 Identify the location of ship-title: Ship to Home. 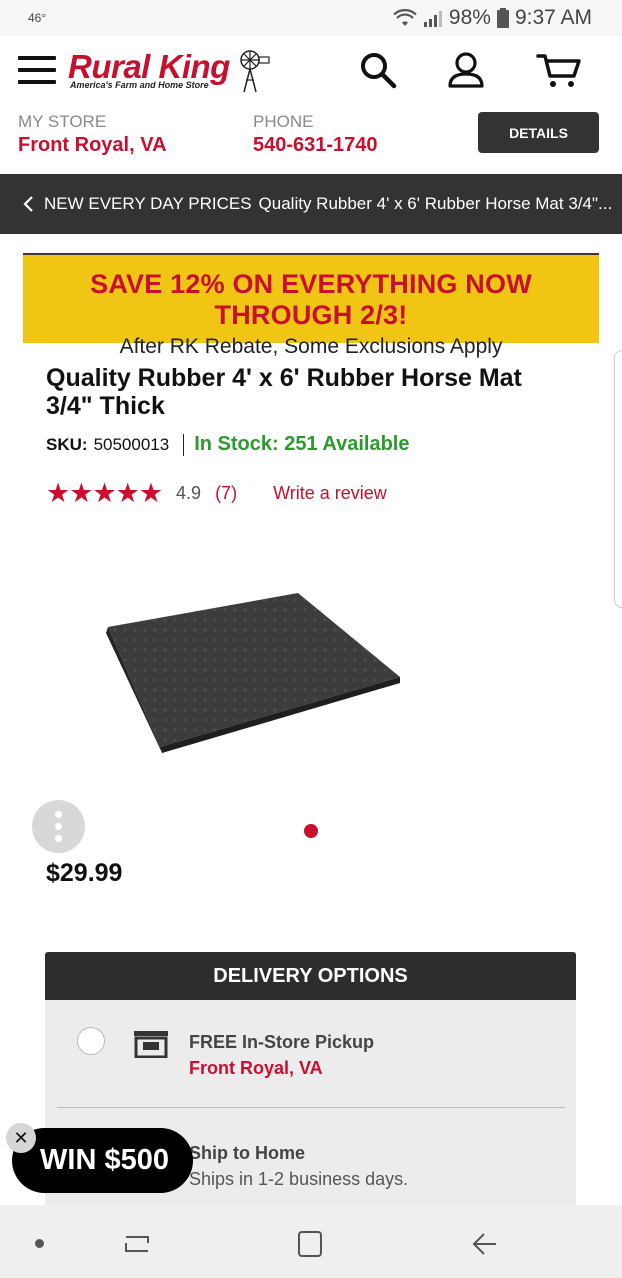
(247, 1153).